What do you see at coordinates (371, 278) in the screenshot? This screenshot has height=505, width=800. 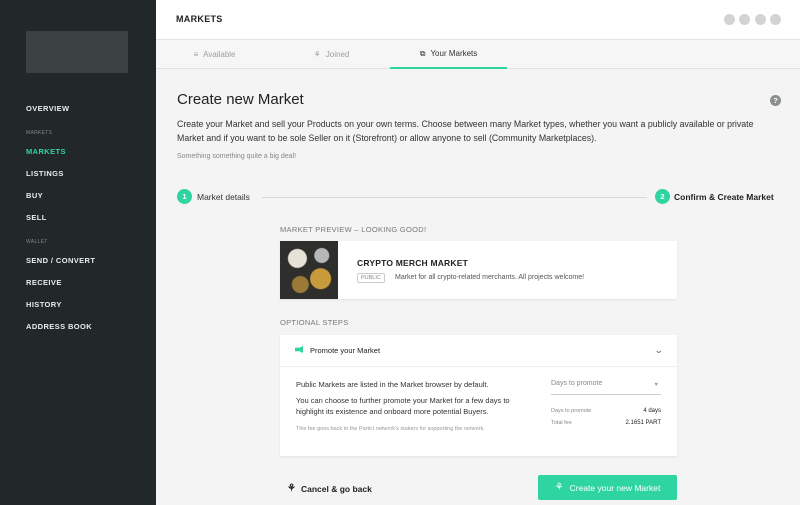 I see `public-badge: PUBLIC` at bounding box center [371, 278].